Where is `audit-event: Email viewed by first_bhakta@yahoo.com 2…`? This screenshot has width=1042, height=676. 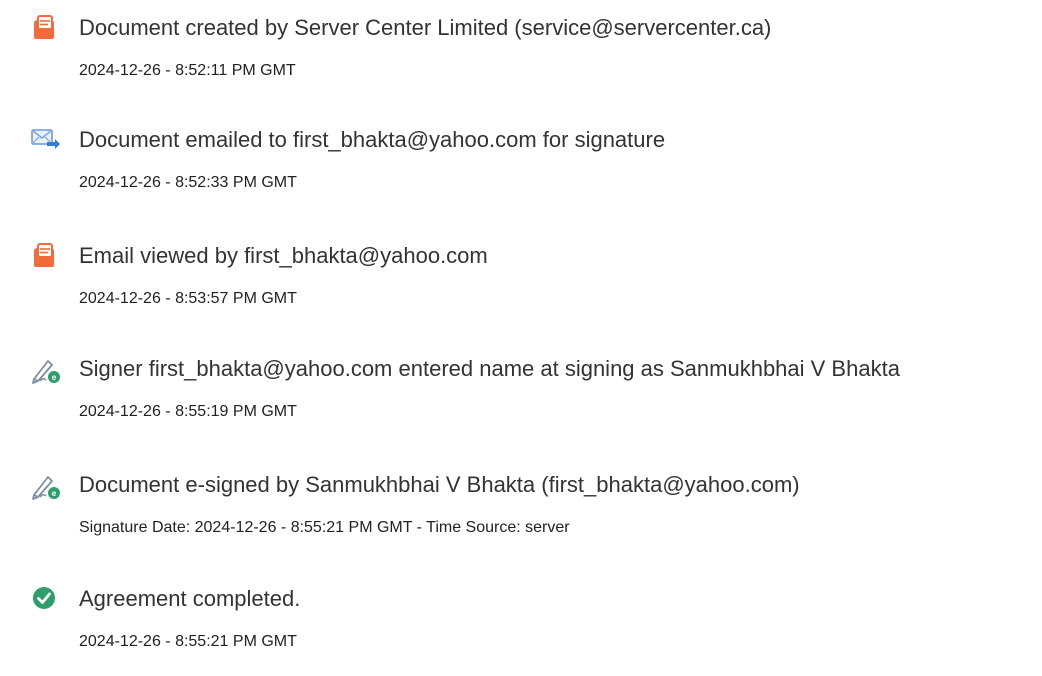
audit-event: Email viewed by first_bhakta@yahoo.com 2… is located at coordinates (521, 288).